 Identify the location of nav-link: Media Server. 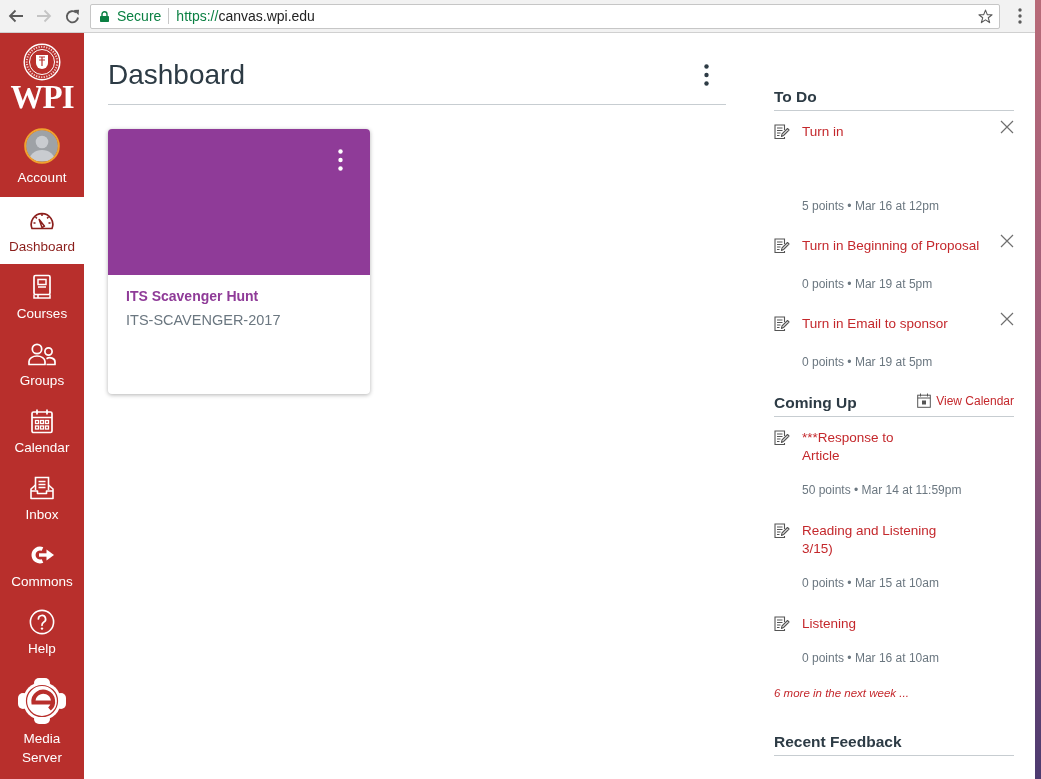
(42, 716).